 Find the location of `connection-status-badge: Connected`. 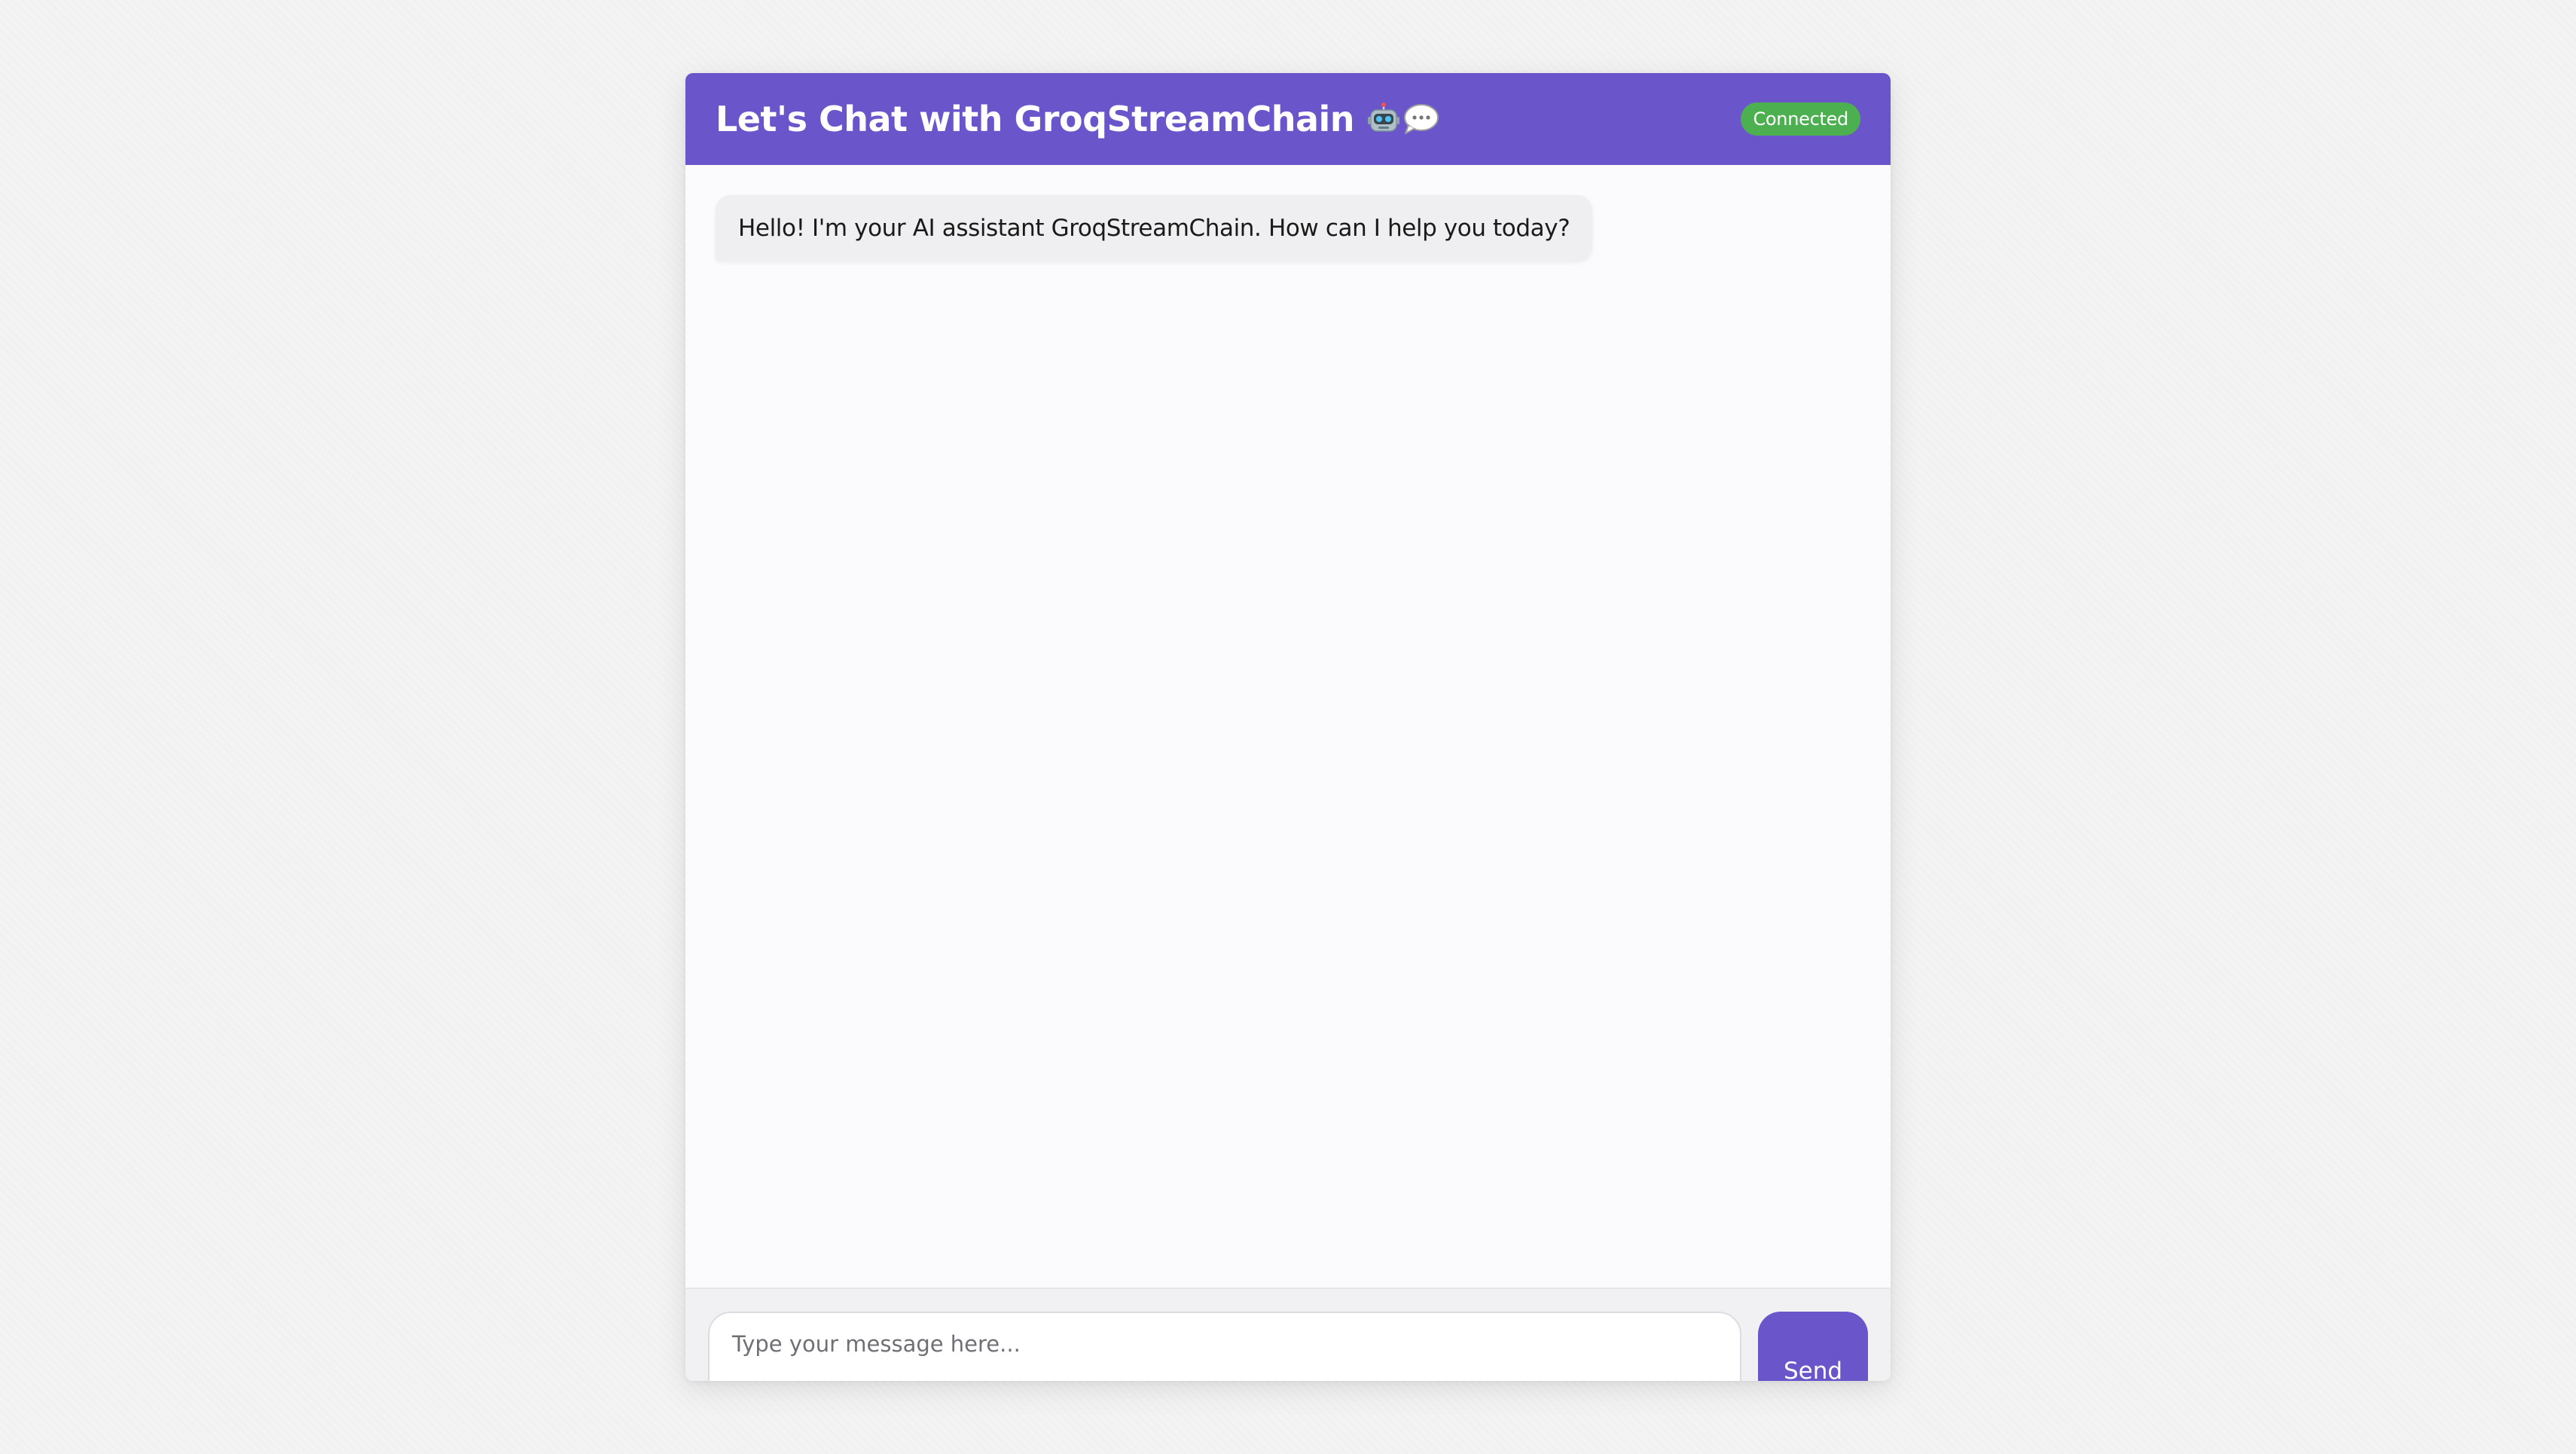

connection-status-badge: Connected is located at coordinates (1801, 119).